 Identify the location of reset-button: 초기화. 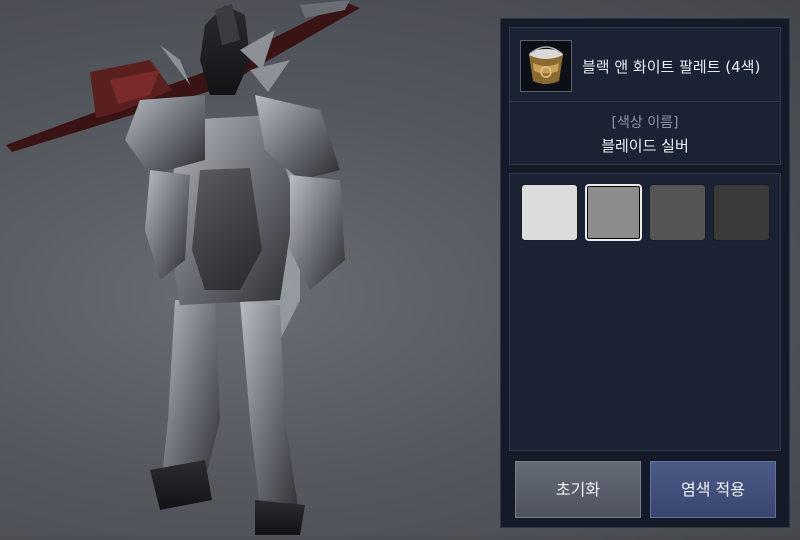
(578, 489).